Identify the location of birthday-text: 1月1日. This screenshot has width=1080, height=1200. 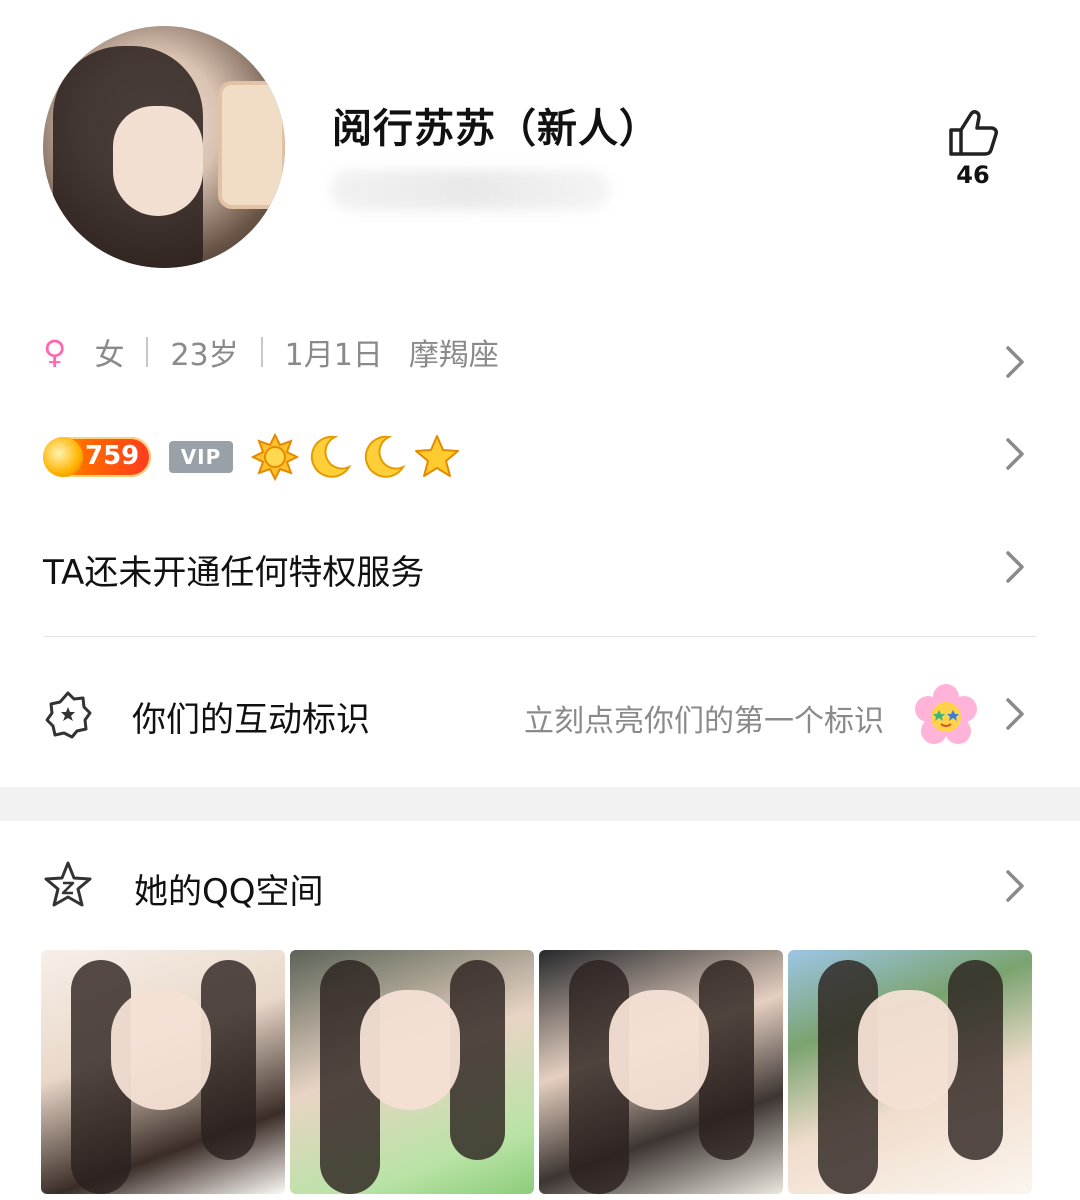
(333, 355).